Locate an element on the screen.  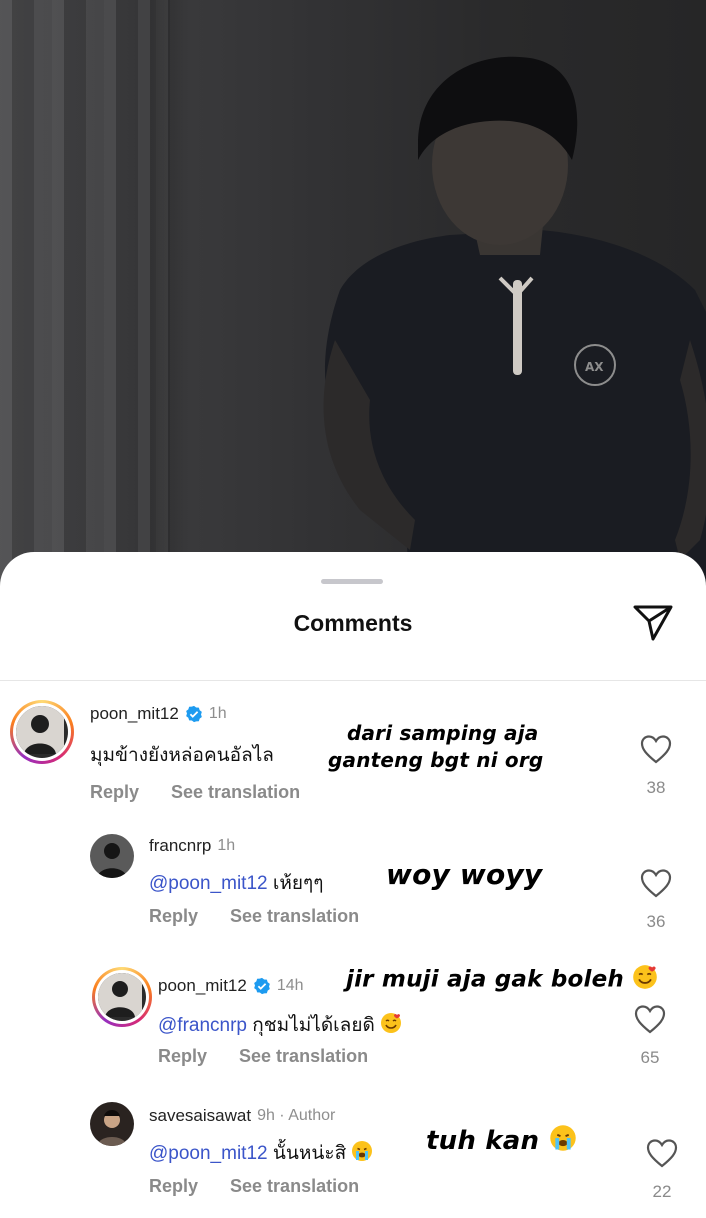
like-count: 36 is located at coordinates (656, 921).